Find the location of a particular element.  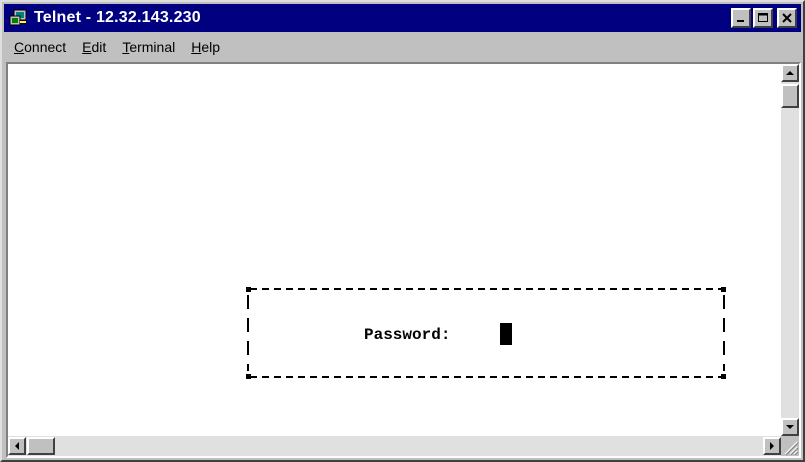

menu-terminal-label: erminal is located at coordinates (152, 47).